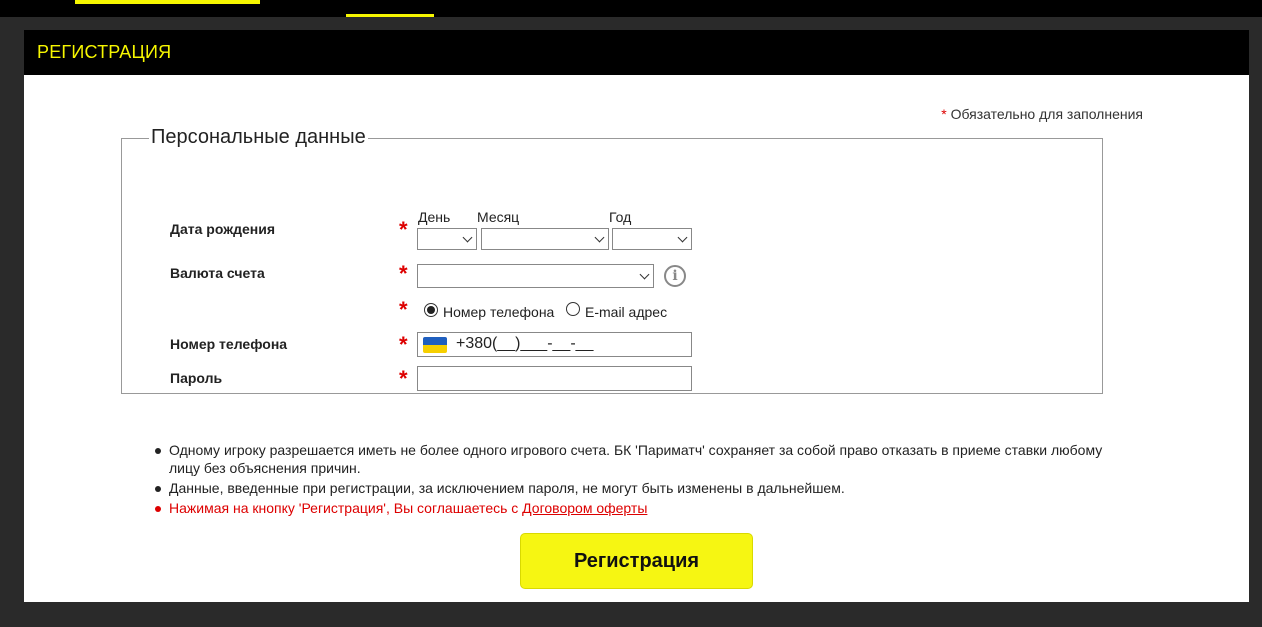  What do you see at coordinates (554, 378) in the screenshot?
I see `password-input` at bounding box center [554, 378].